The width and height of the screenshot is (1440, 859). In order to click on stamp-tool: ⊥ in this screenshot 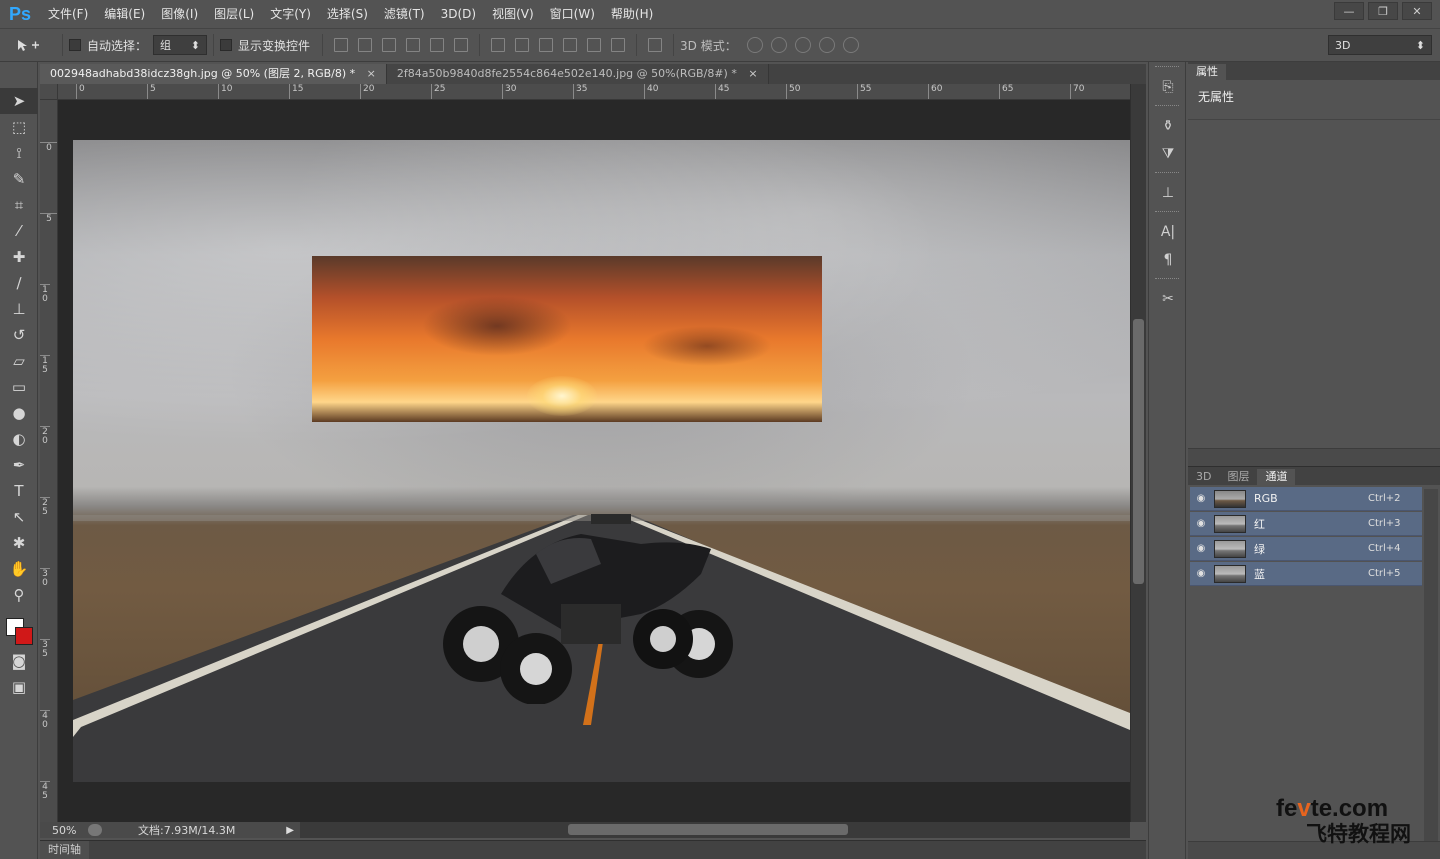, I will do `click(19, 309)`.